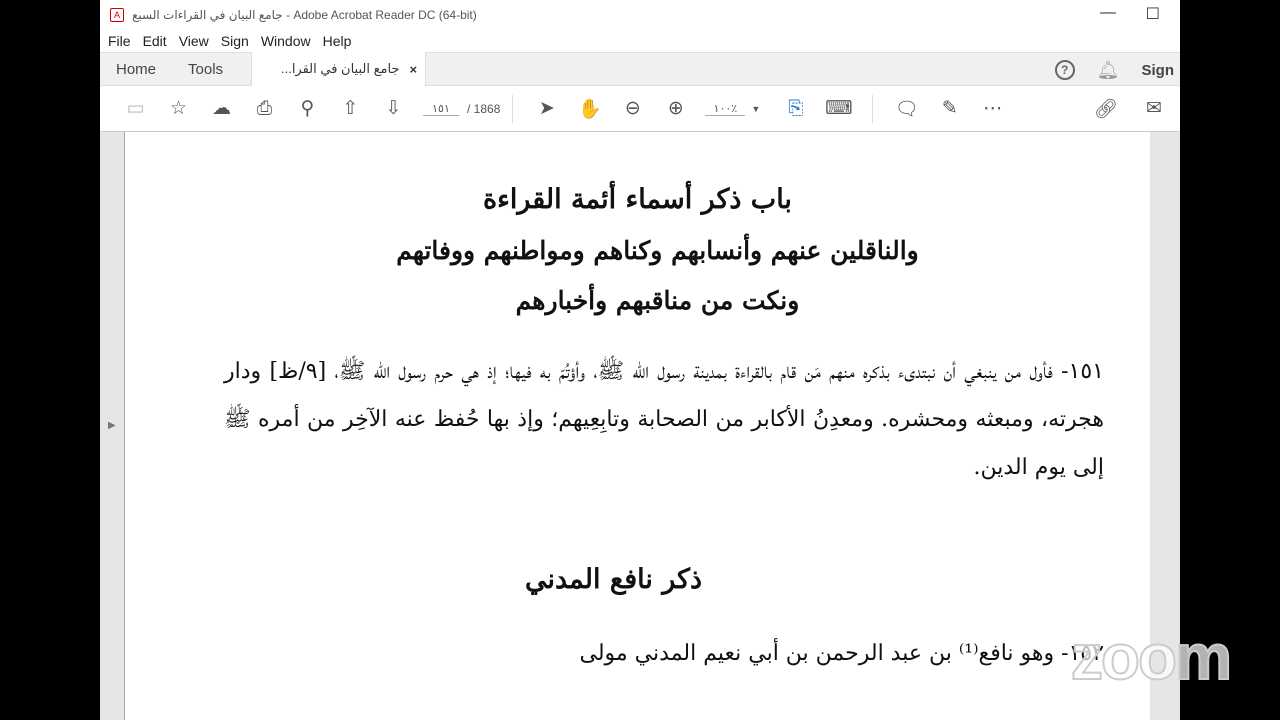  I want to click on find-icon: ⚲, so click(307, 108).